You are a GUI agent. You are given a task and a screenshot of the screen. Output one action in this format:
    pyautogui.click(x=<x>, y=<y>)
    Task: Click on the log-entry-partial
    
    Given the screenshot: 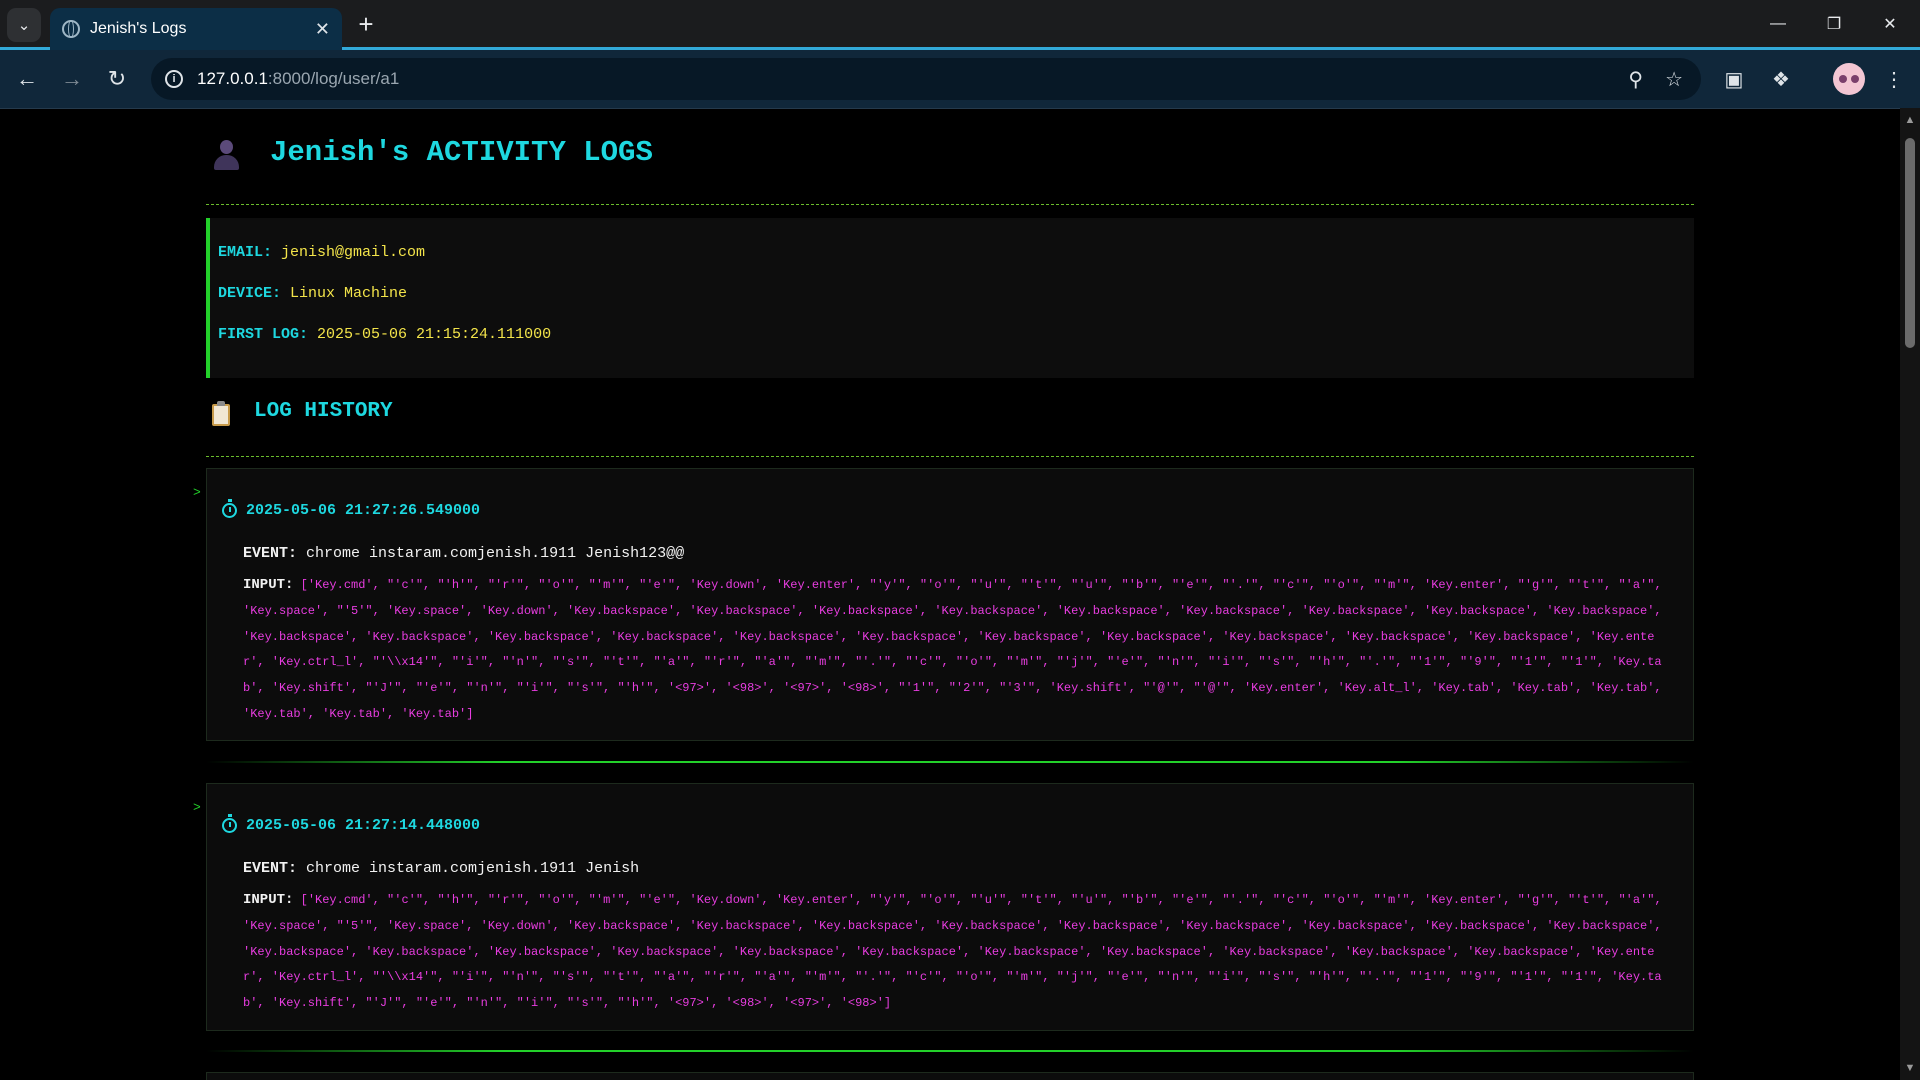 What is the action you would take?
    pyautogui.click(x=950, y=1076)
    